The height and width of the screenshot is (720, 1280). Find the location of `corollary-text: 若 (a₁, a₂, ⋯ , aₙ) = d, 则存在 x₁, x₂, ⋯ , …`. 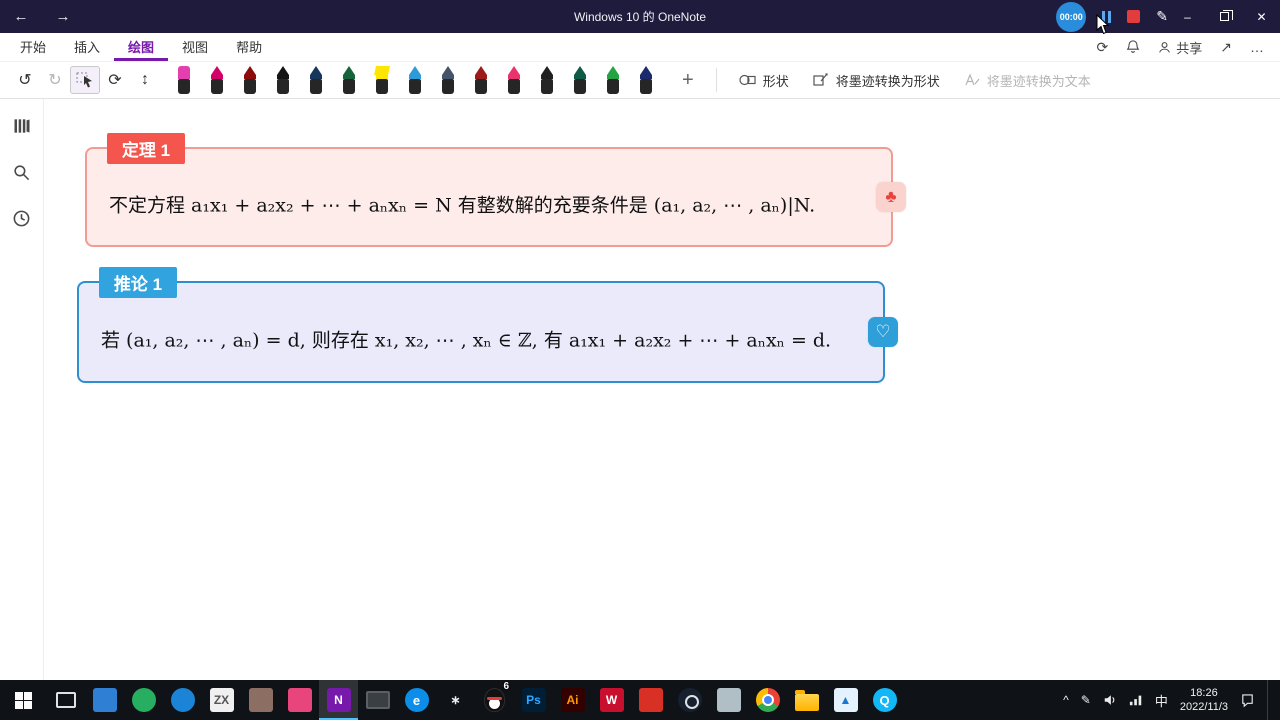

corollary-text: 若 (a₁, a₂, ⋯ , aₙ) = d, 则存在 x₁, x₂, ⋯ , … is located at coordinates (466, 340).